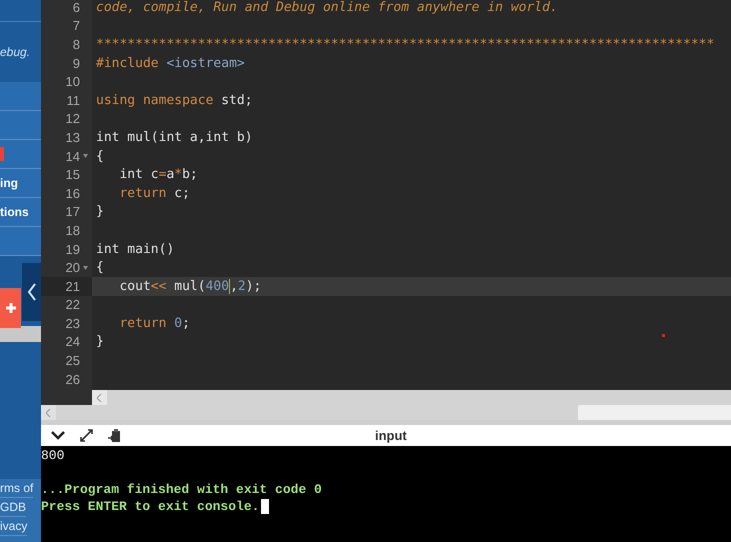 The height and width of the screenshot is (542, 731). What do you see at coordinates (73, 212) in the screenshot?
I see `line-number: 17` at bounding box center [73, 212].